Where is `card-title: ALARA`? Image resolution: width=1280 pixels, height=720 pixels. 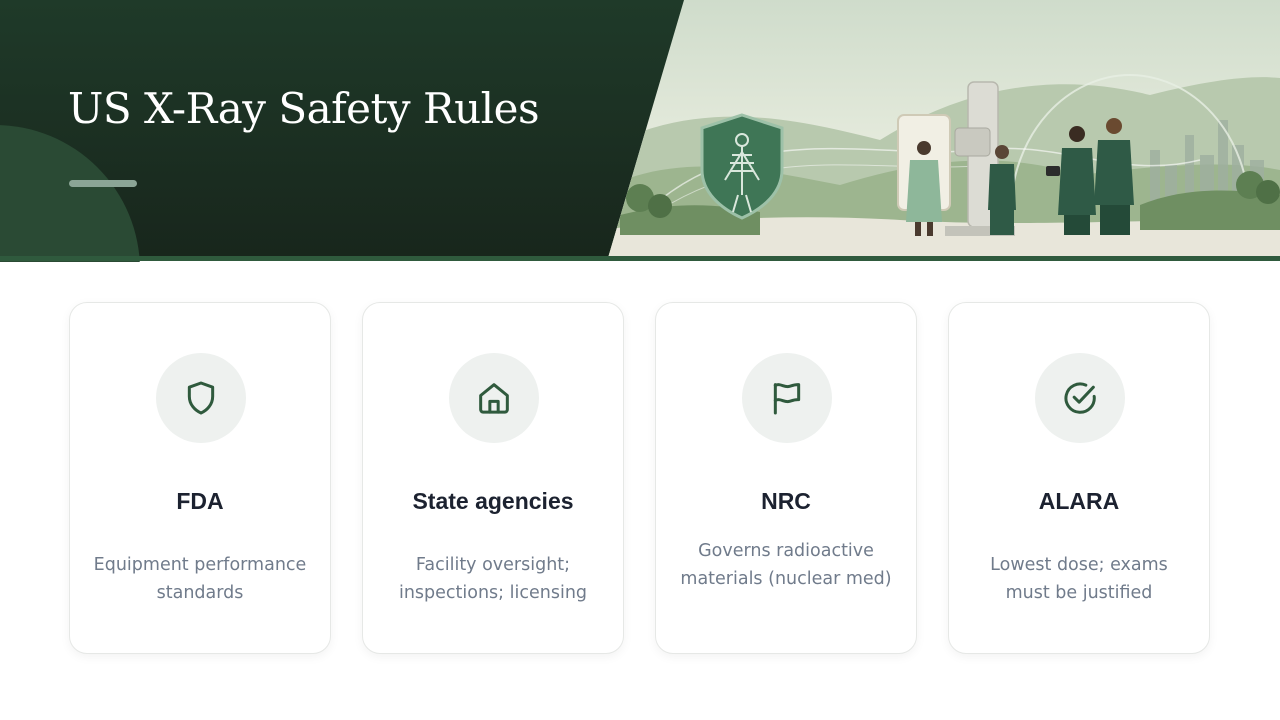 card-title: ALARA is located at coordinates (1079, 501).